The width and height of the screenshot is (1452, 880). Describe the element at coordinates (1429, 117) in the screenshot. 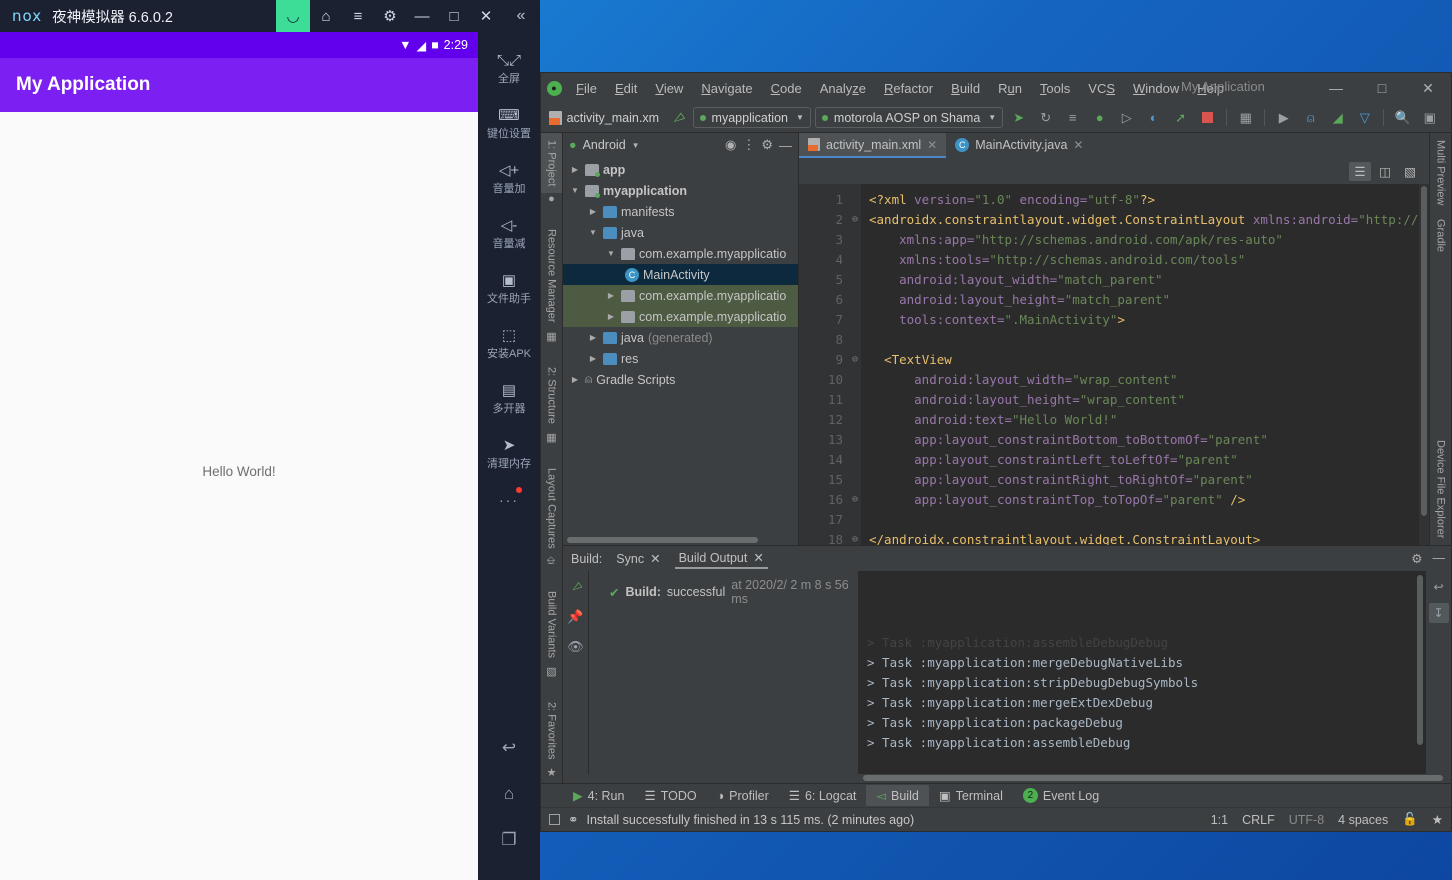

I see `profile-avatar-button: ▣` at that location.